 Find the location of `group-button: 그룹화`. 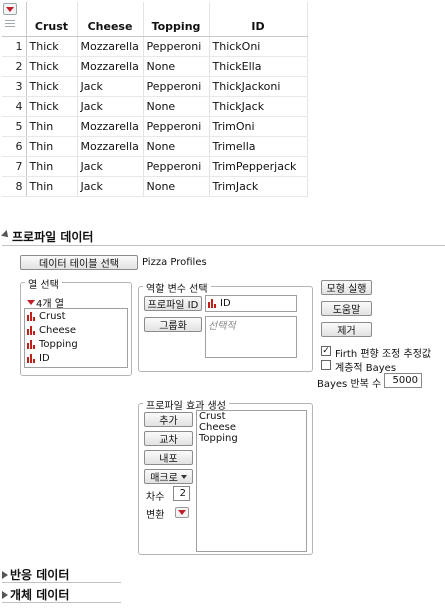

group-button: 그룹화 is located at coordinates (173, 324).